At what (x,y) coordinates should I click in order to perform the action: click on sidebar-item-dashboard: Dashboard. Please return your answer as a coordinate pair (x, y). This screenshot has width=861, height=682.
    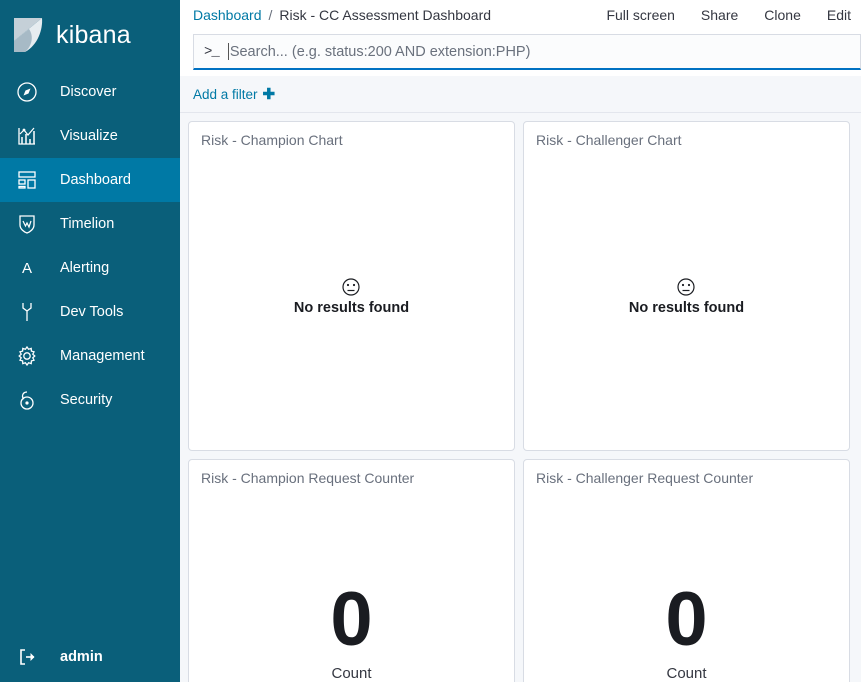
    Looking at the image, I should click on (90, 180).